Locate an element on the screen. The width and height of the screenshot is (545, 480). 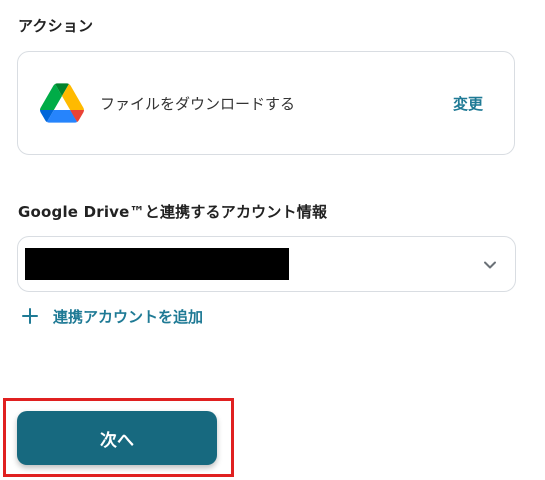
redacted-account-value is located at coordinates (157, 264).